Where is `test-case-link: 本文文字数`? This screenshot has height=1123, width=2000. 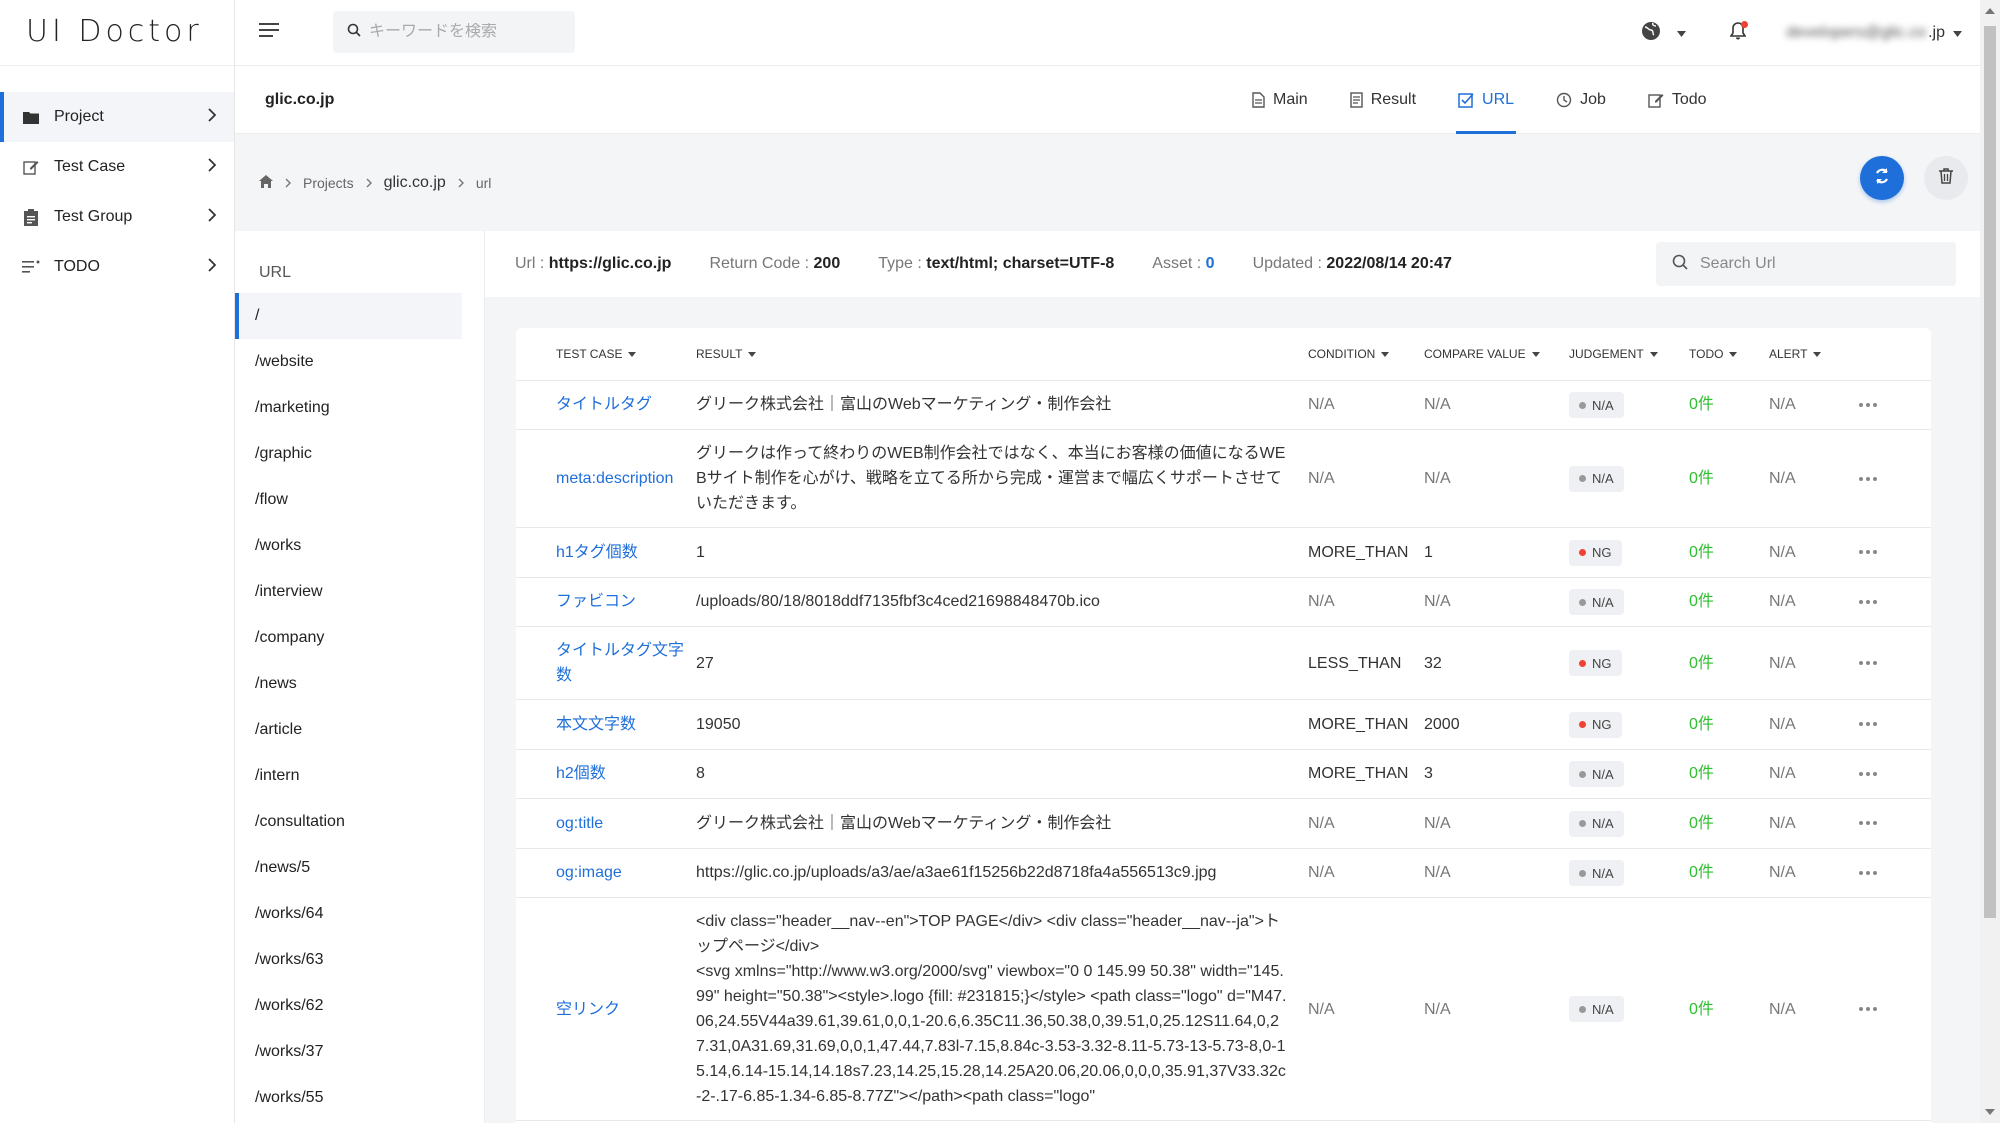
test-case-link: 本文文字数 is located at coordinates (626, 724).